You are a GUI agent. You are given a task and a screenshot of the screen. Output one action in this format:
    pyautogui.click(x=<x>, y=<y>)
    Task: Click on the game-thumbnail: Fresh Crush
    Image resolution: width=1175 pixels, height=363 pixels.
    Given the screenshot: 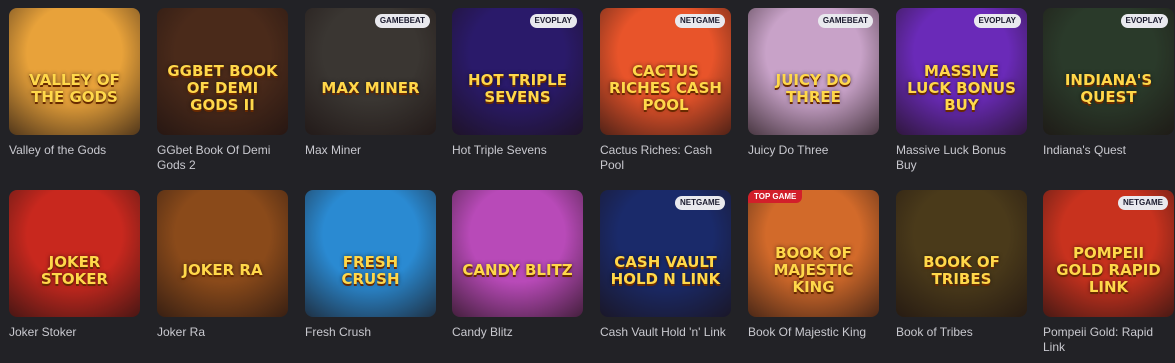 What is the action you would take?
    pyautogui.click(x=370, y=253)
    